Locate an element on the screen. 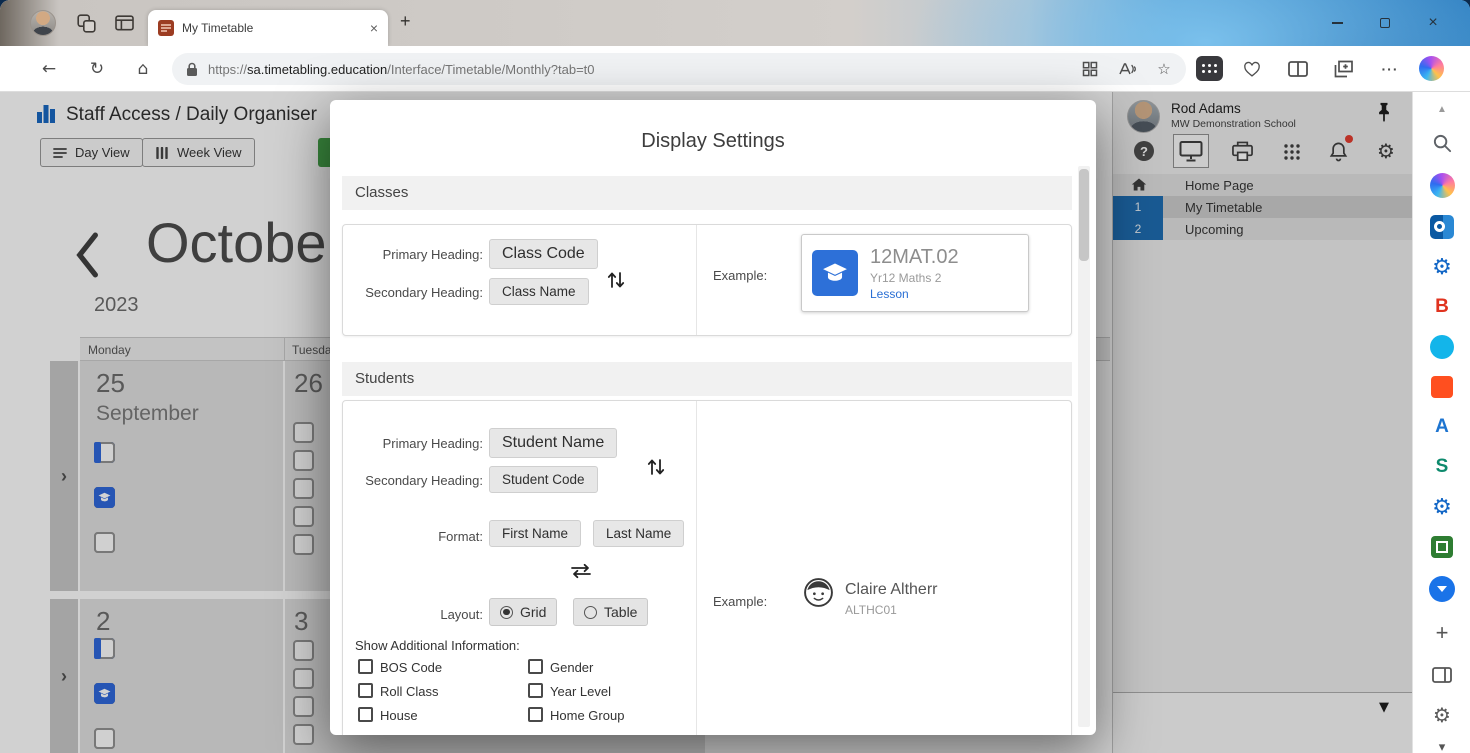 The height and width of the screenshot is (753, 1470). collections-icon is located at coordinates (1344, 69).